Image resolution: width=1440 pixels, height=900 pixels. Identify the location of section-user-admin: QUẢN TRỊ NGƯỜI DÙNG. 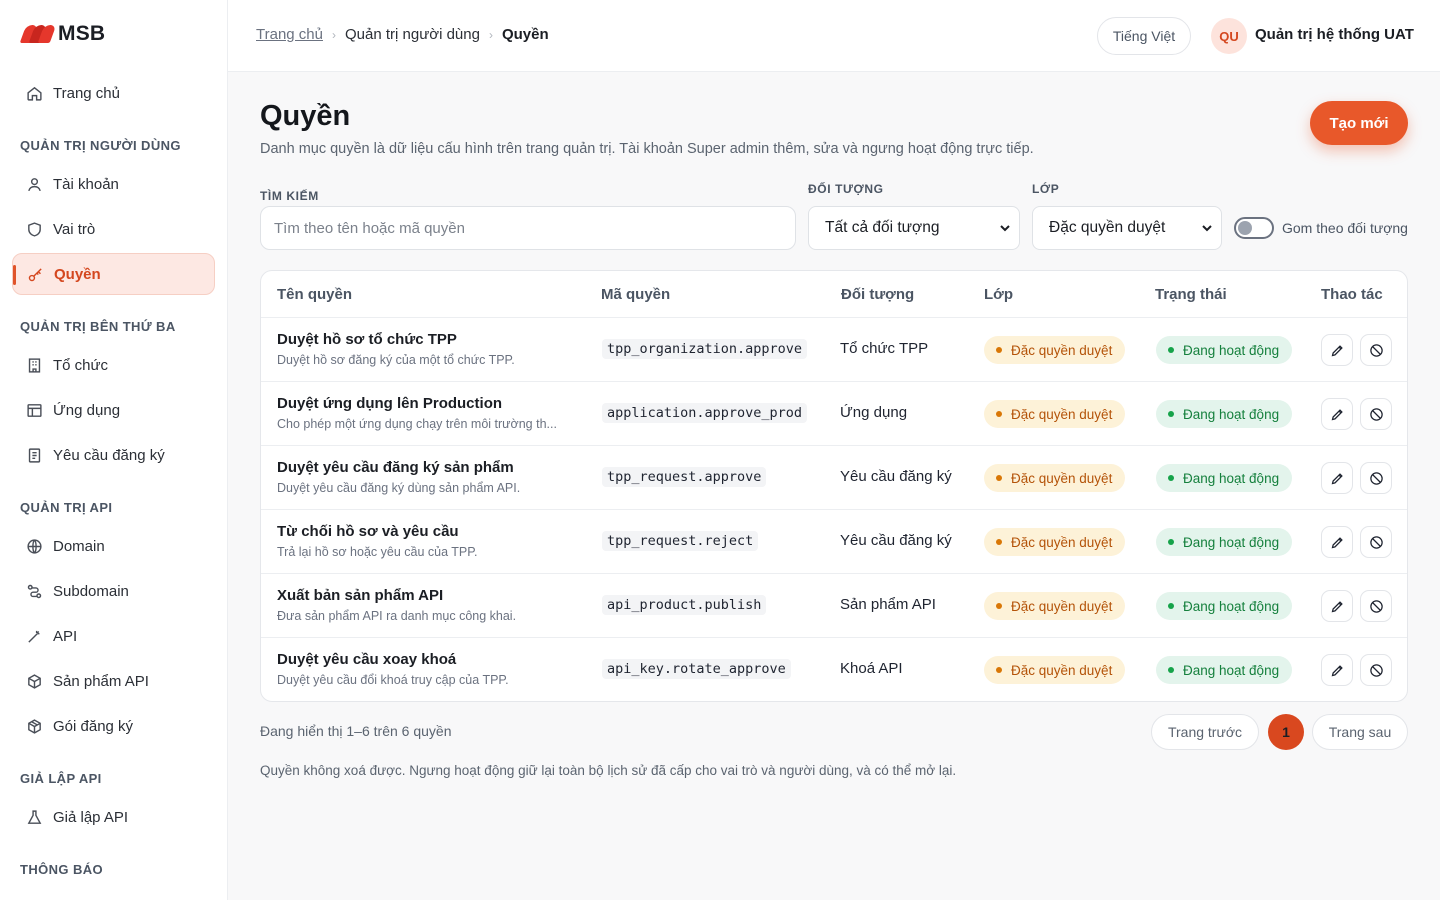
(100, 145).